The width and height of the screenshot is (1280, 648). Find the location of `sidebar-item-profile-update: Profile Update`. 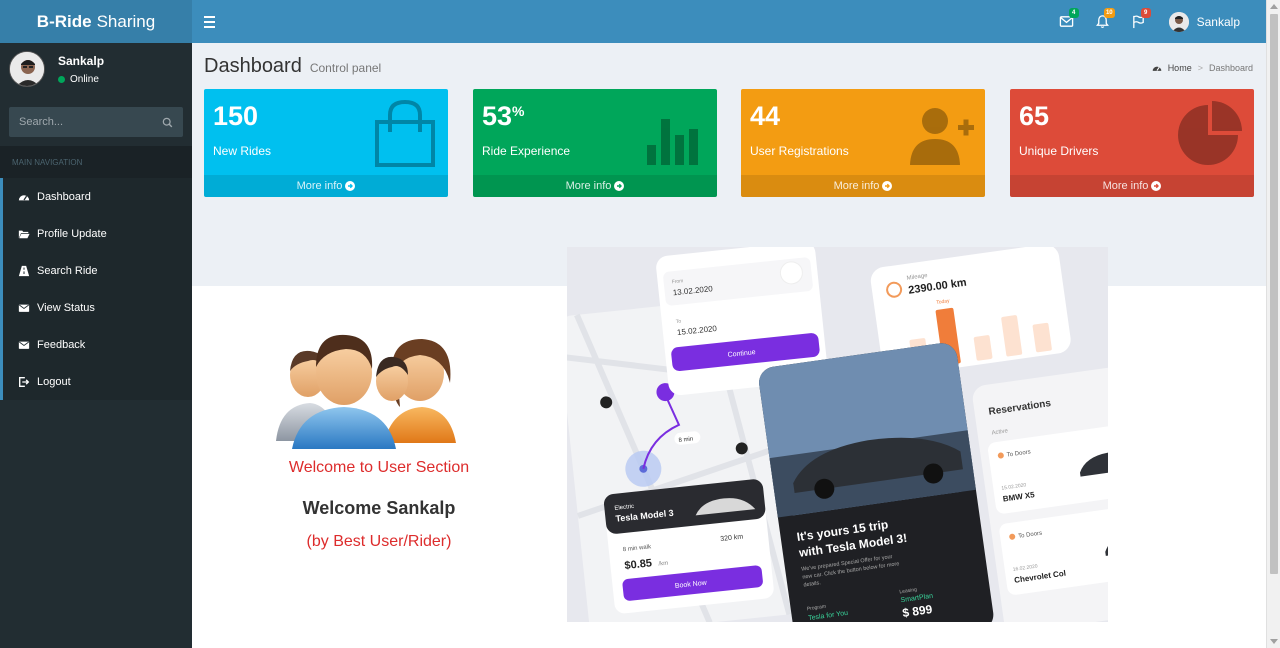

sidebar-item-profile-update: Profile Update is located at coordinates (96, 233).